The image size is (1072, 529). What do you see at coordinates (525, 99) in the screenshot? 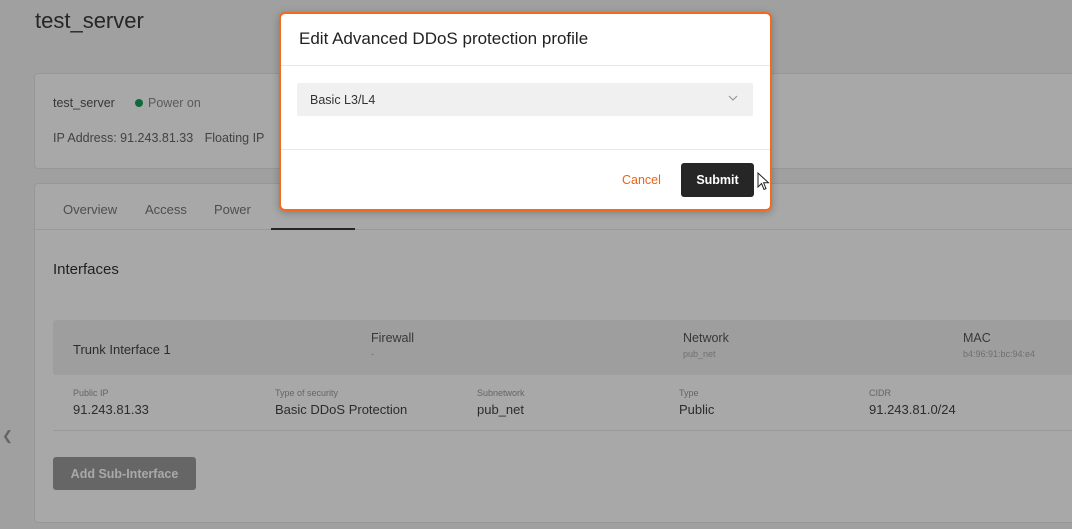
I see `ddos-profile-select: Basic L3/L4` at bounding box center [525, 99].